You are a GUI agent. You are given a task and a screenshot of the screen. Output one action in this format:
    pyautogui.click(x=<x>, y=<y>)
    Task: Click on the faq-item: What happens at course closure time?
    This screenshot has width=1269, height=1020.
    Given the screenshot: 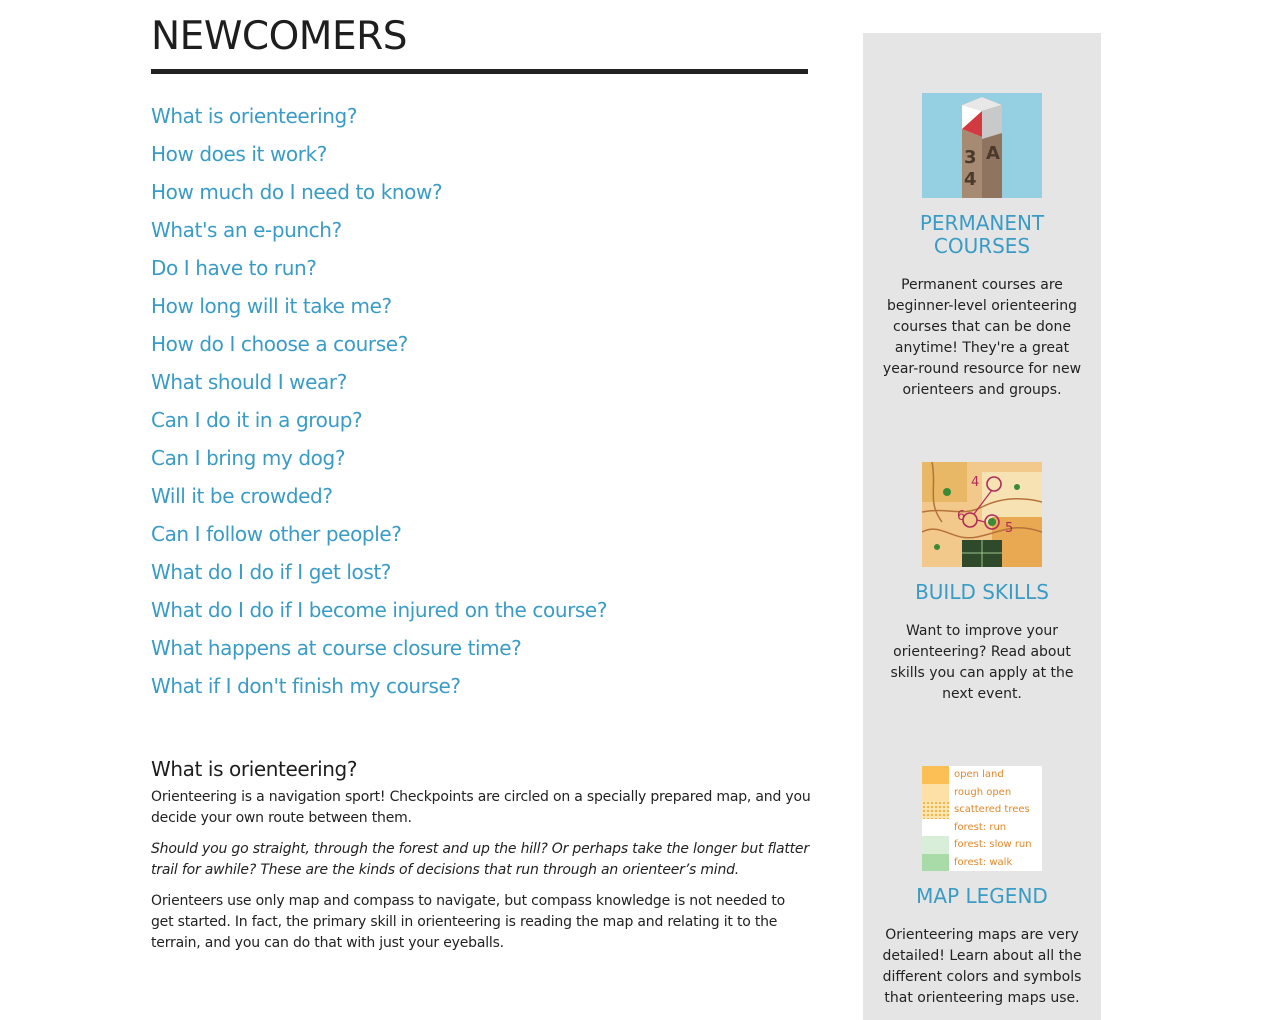 What is the action you would take?
    pyautogui.click(x=379, y=652)
    